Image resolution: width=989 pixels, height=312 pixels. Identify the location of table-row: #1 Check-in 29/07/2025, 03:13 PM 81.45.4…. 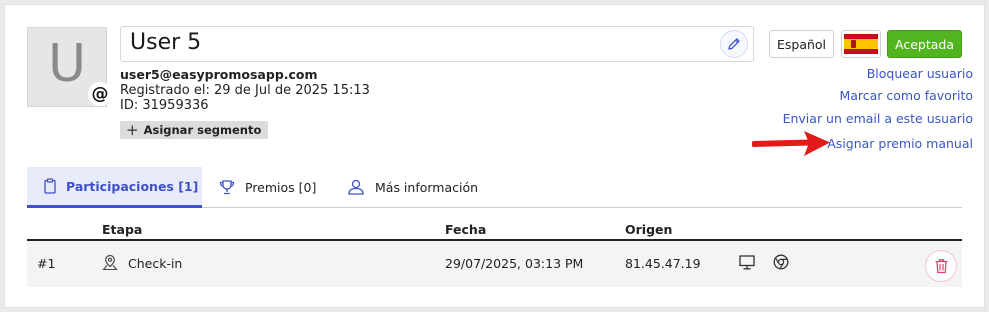
(494, 264).